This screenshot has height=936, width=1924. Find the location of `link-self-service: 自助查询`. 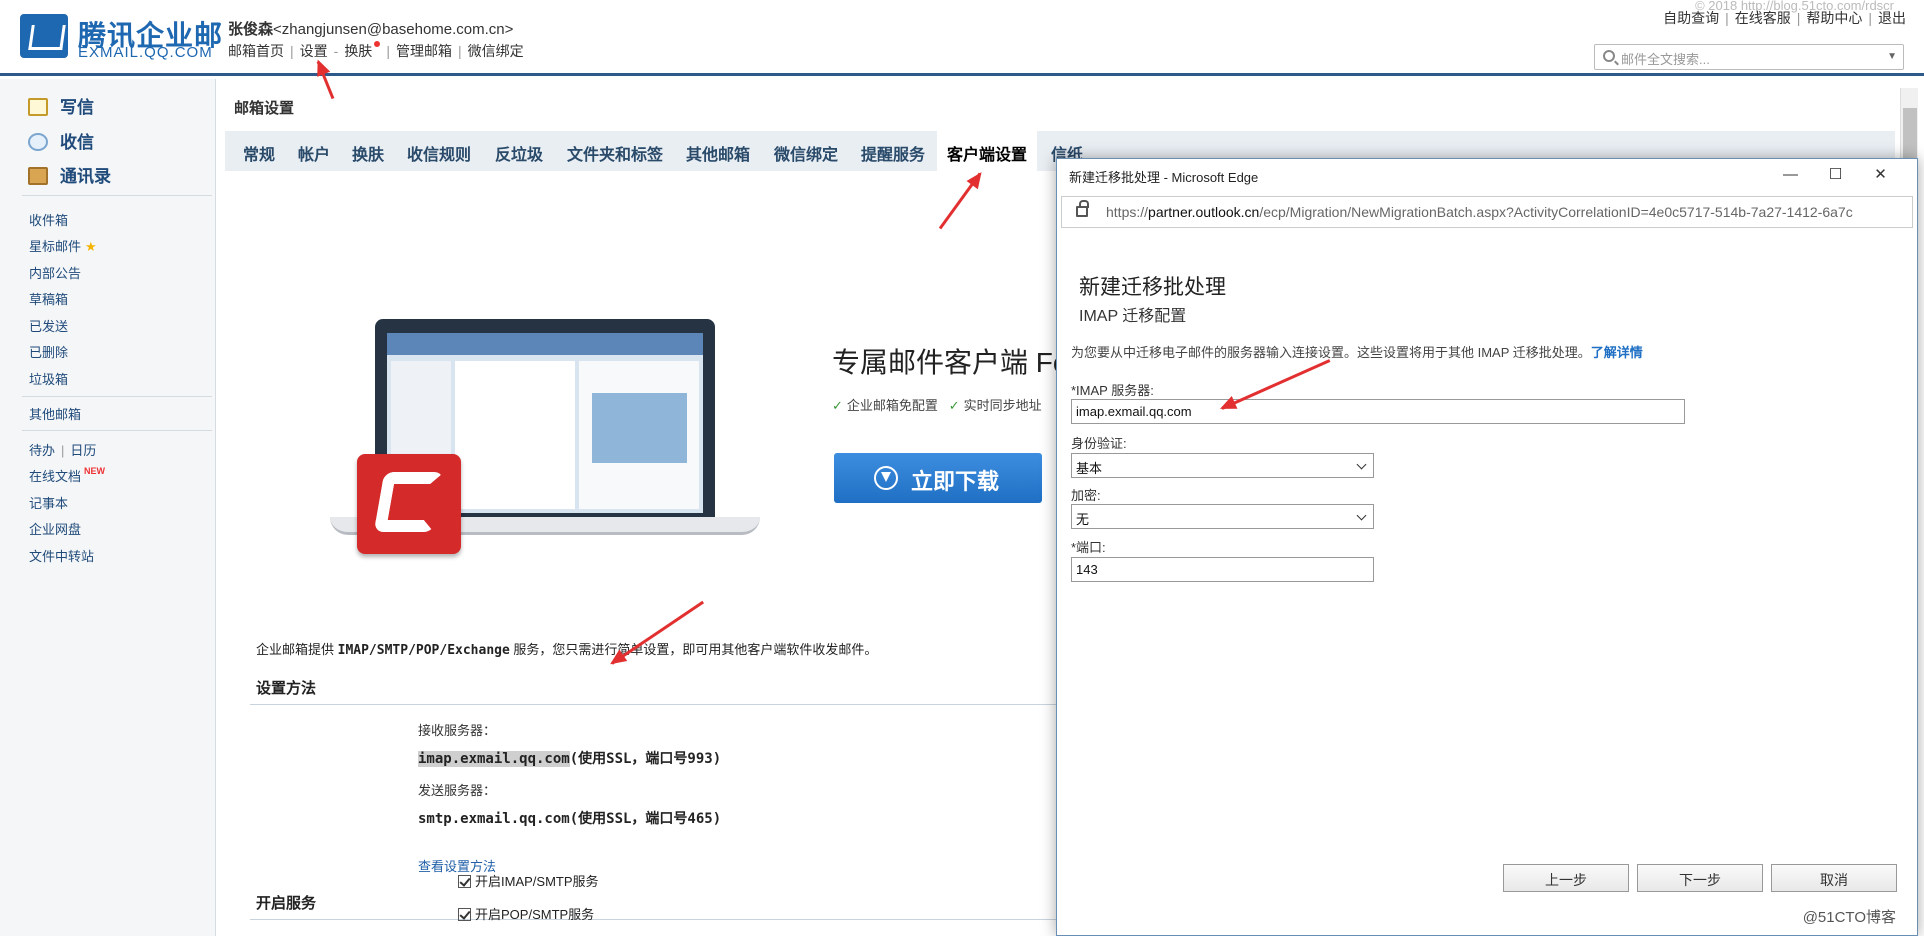

link-self-service: 自助查询 is located at coordinates (1691, 18).